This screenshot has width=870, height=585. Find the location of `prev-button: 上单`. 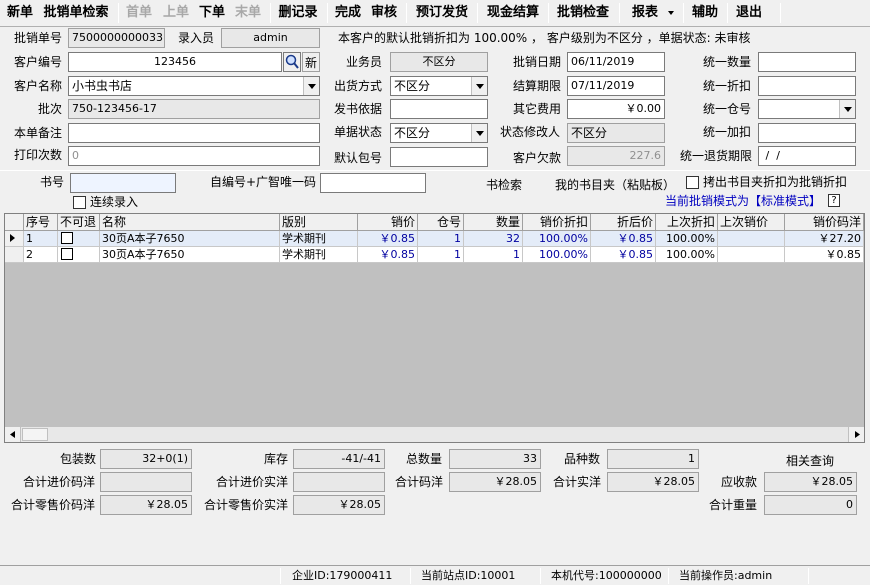

prev-button: 上单 is located at coordinates (176, 13).